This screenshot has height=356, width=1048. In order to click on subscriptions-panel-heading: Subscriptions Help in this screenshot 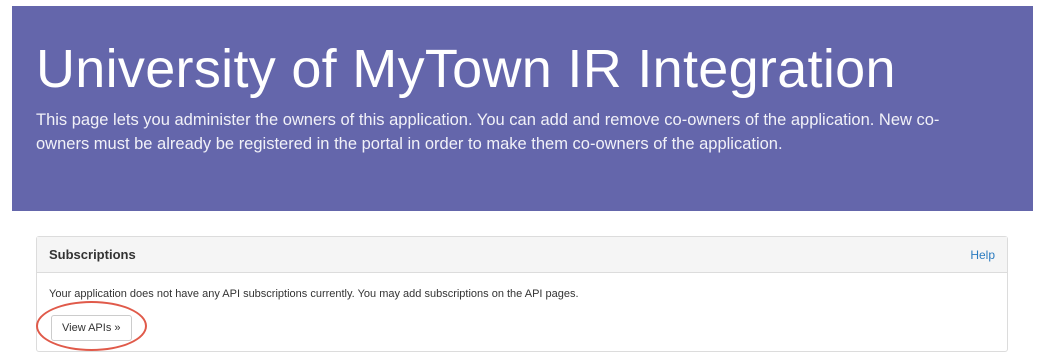, I will do `click(522, 255)`.